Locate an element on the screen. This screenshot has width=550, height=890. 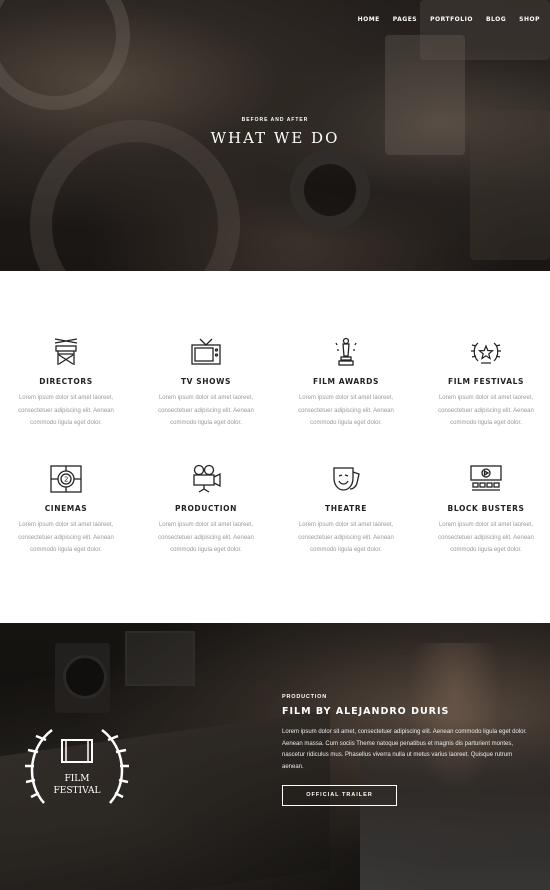
service-title: PRODUCTION is located at coordinates (206, 508).